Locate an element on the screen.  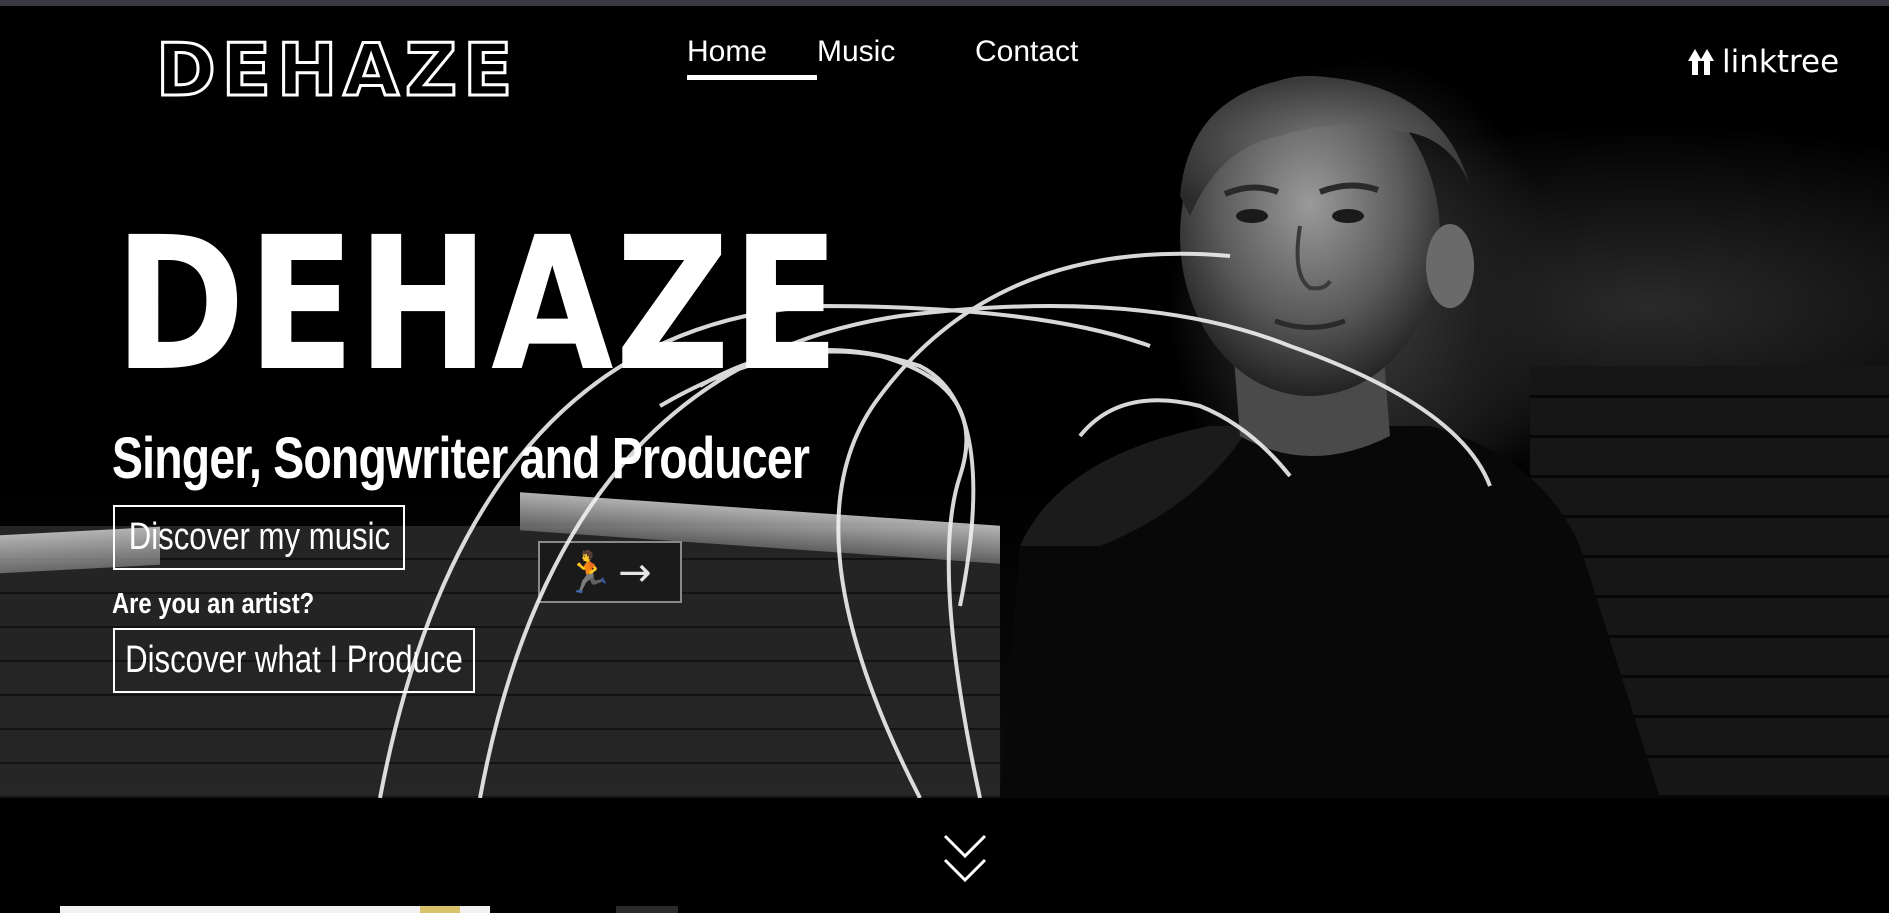
hero-title: DEHAZE is located at coordinates (478, 305).